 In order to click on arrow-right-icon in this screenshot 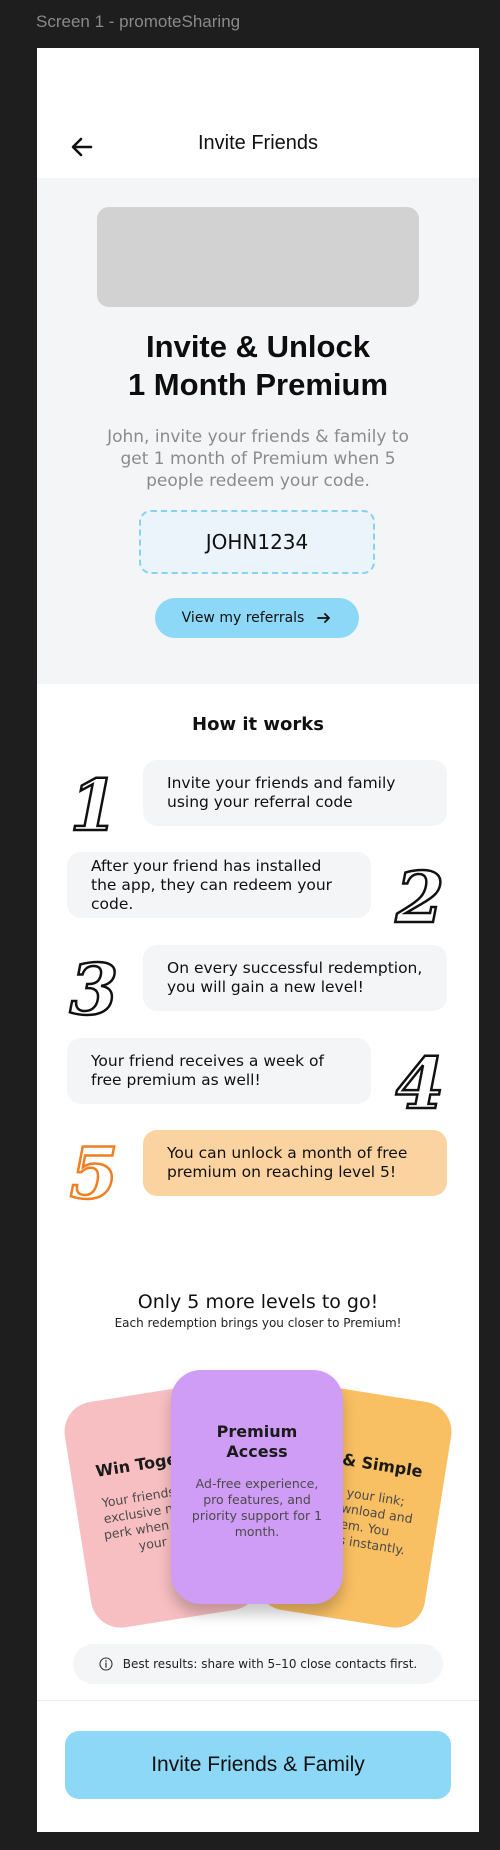, I will do `click(324, 618)`.